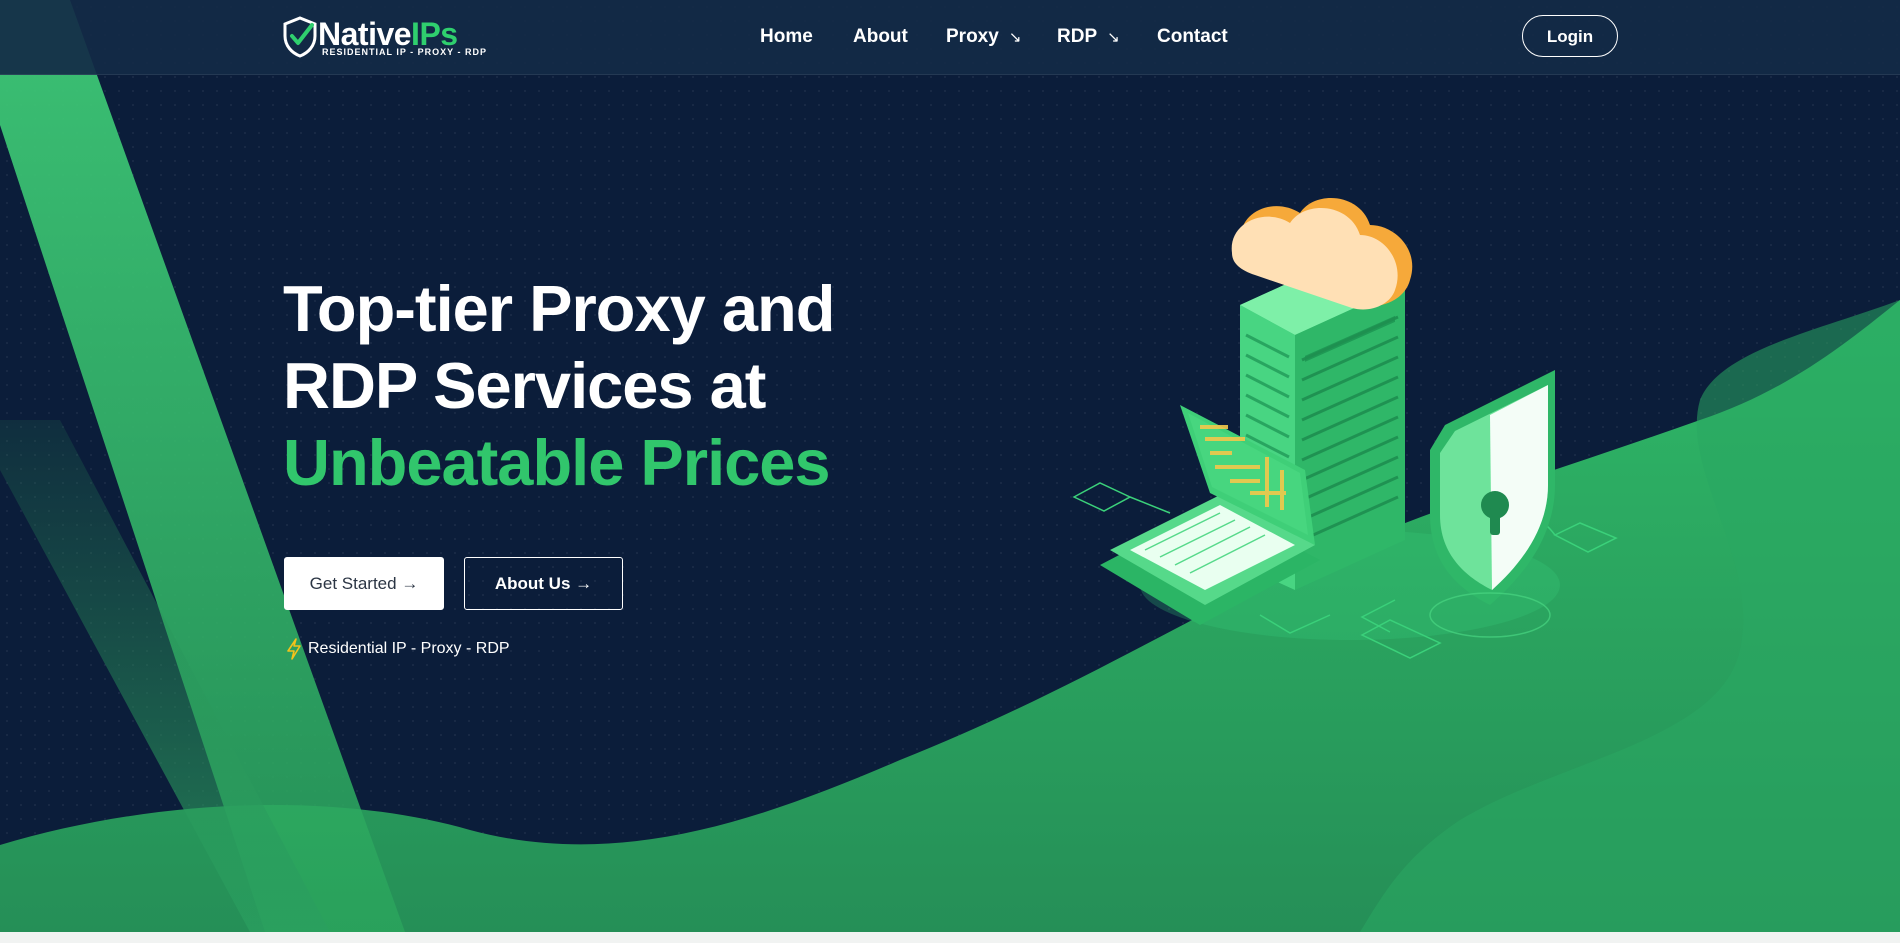  I want to click on nav-rdp: RDP ↘, so click(1088, 37).